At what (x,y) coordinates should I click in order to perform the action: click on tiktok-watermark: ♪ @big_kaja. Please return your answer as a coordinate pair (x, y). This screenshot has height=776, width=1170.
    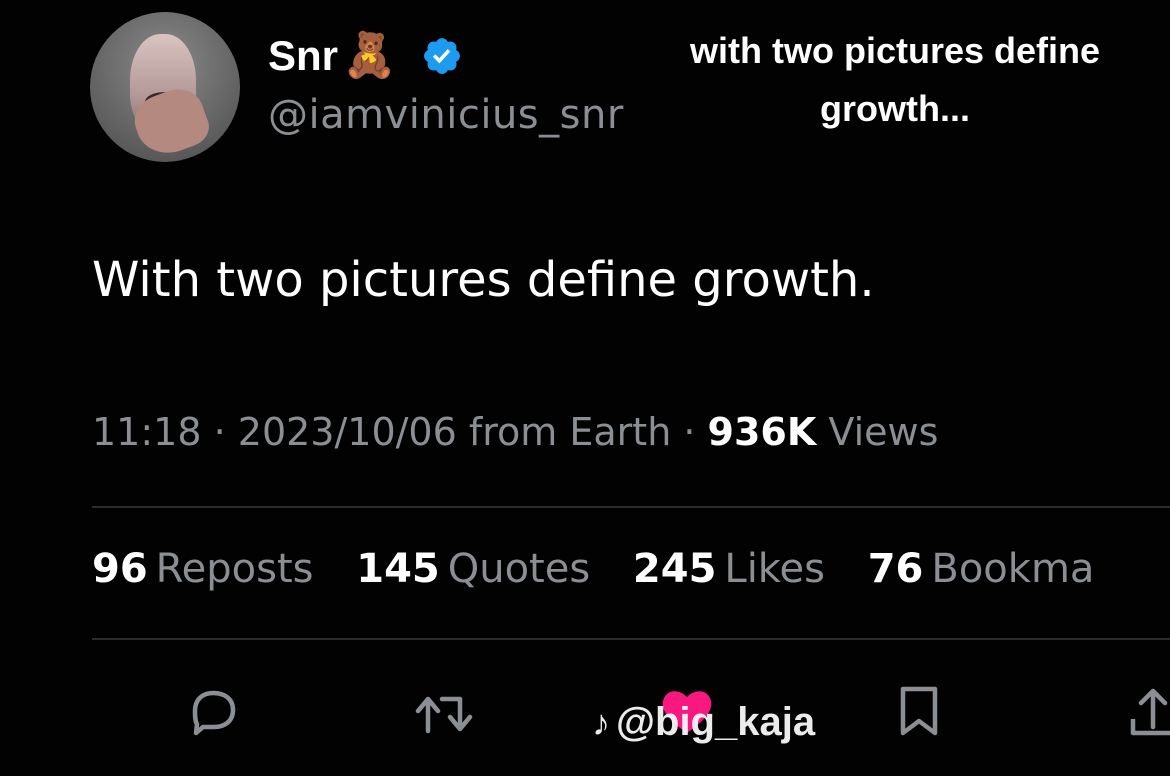
    Looking at the image, I should click on (703, 722).